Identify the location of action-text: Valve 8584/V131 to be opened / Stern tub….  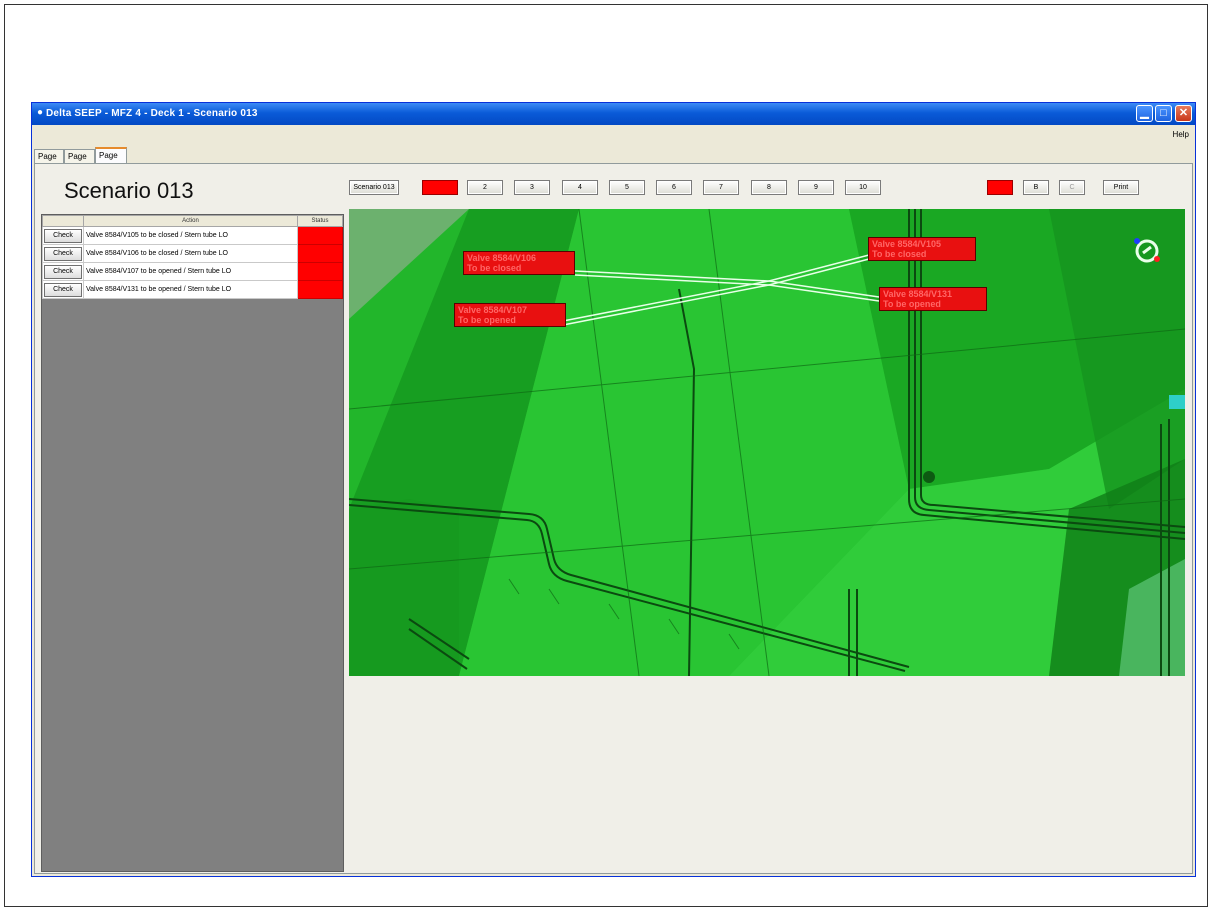
(190, 289).